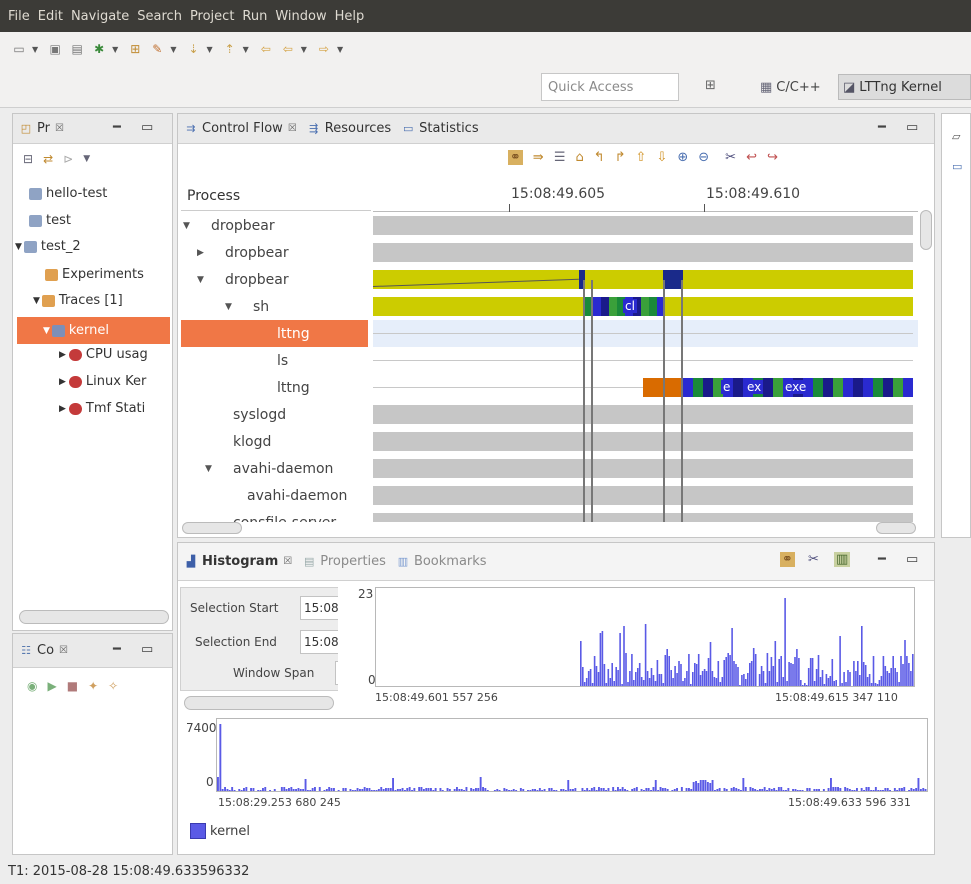 This screenshot has width=971, height=884. I want to click on save-icon: ▣, so click(55, 49).